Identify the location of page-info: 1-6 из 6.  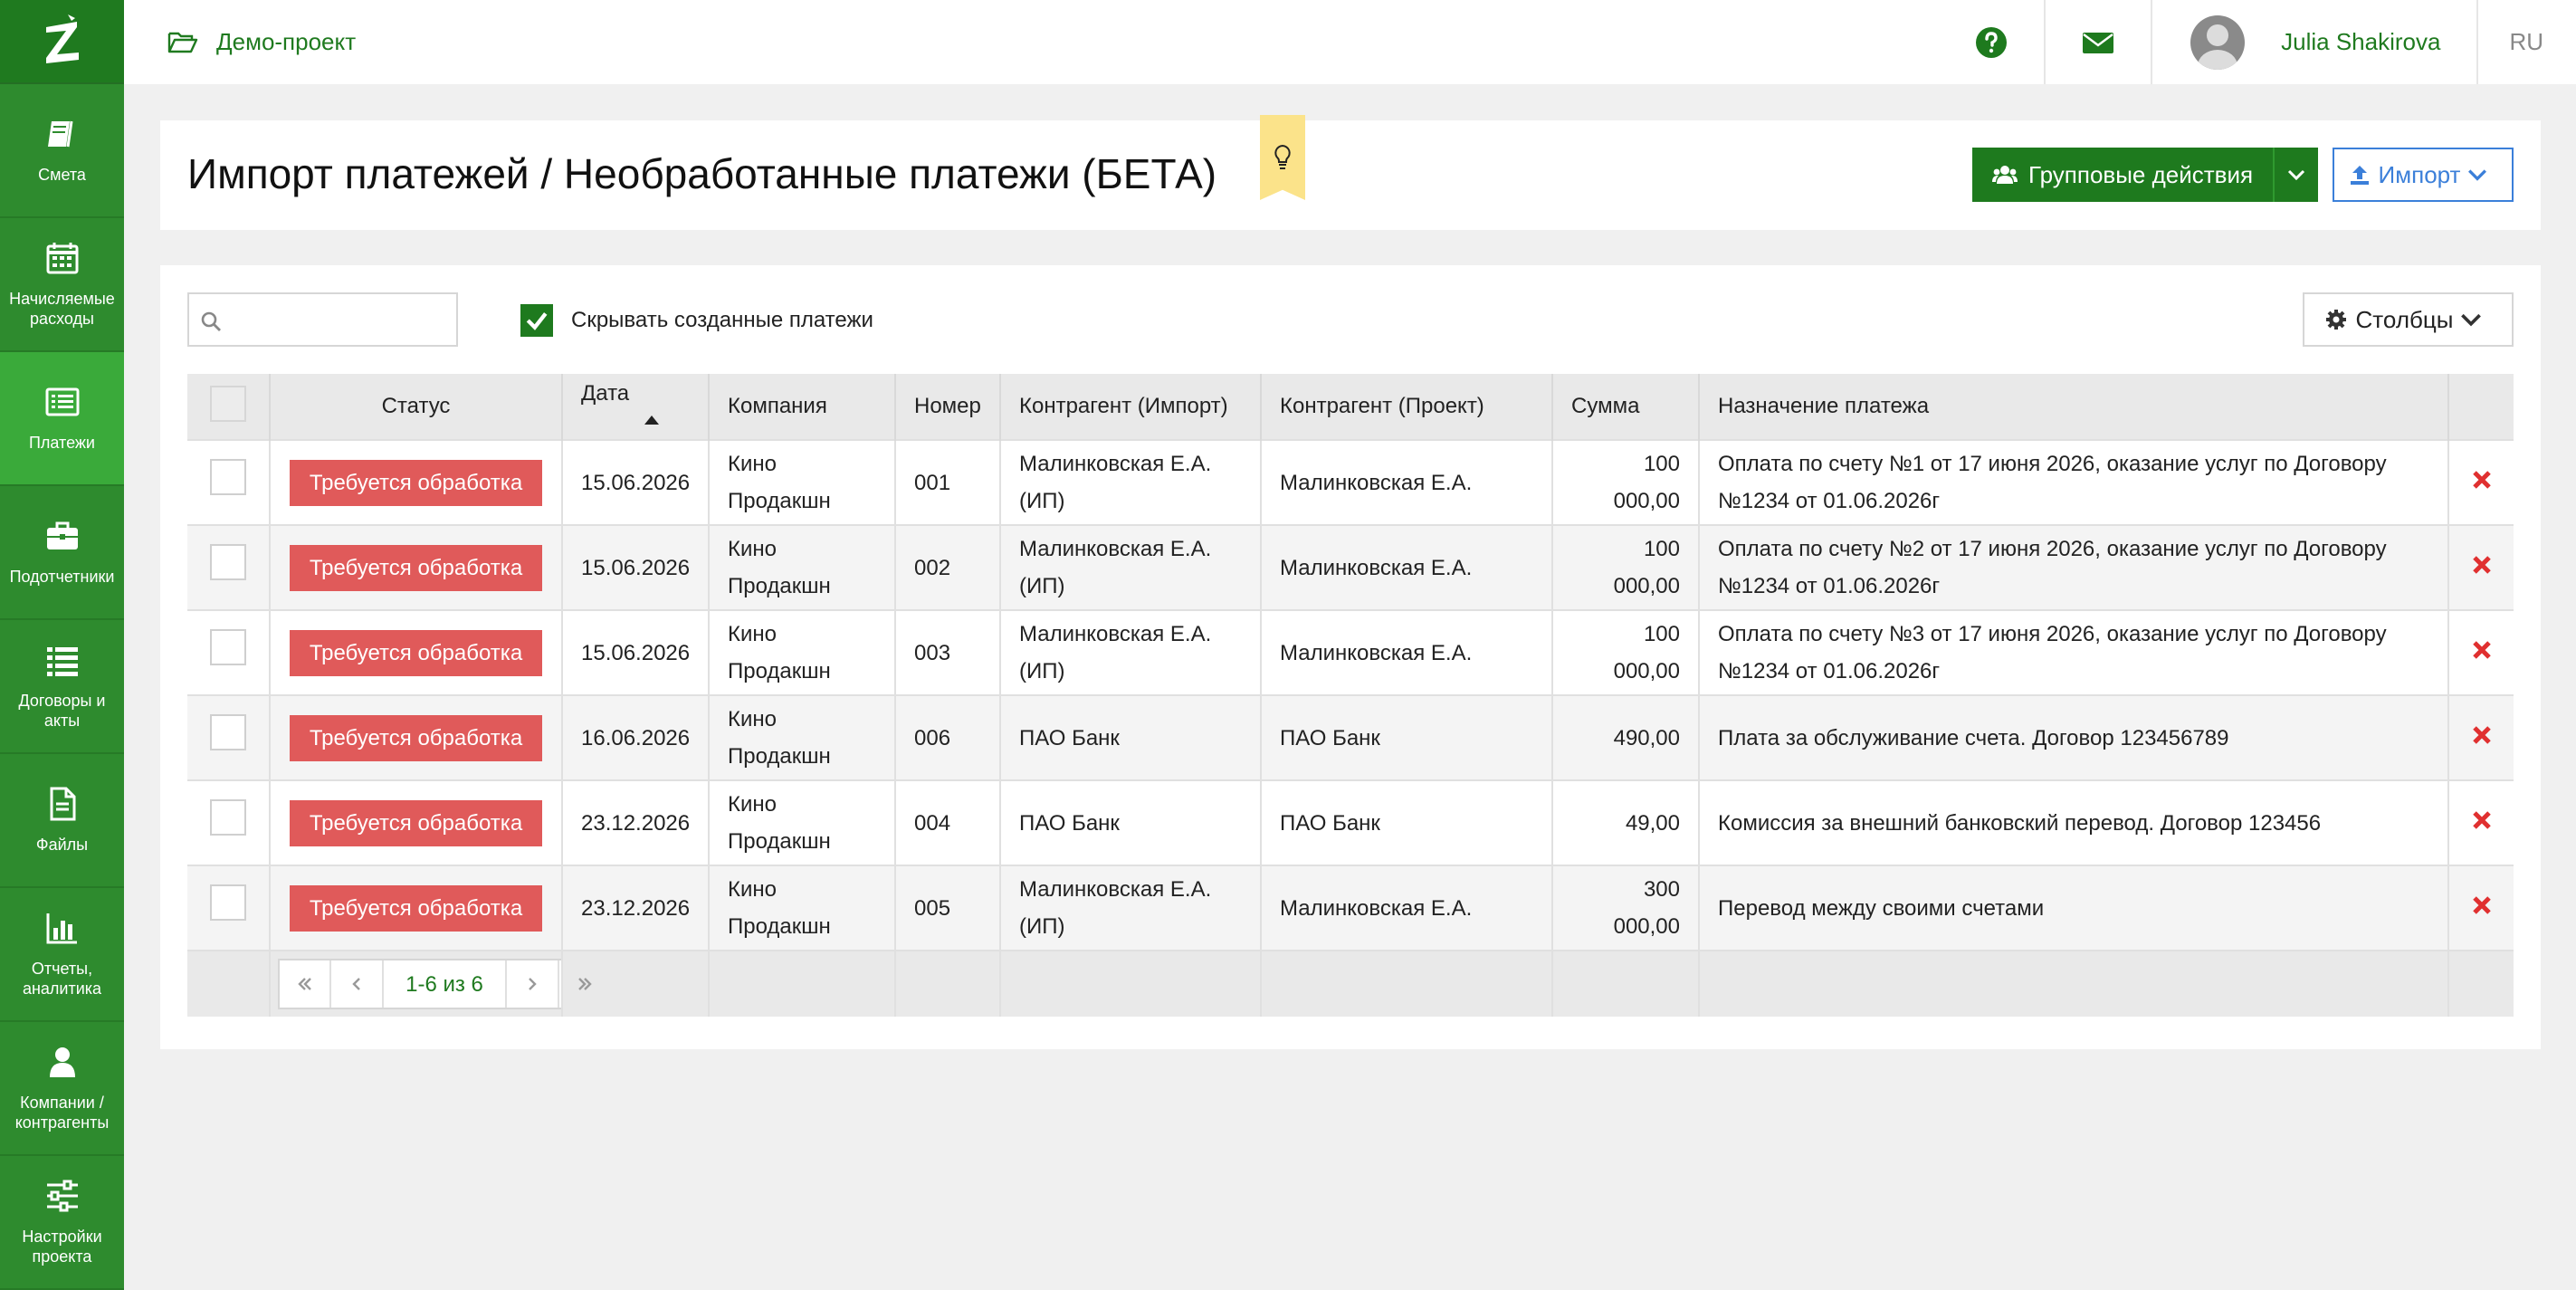
(446, 984).